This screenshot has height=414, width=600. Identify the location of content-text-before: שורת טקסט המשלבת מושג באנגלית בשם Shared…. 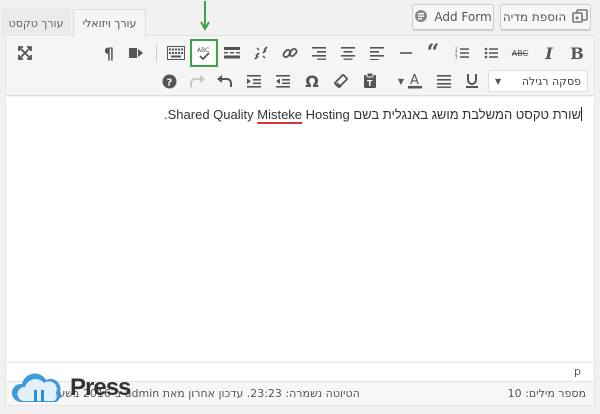
(374, 114).